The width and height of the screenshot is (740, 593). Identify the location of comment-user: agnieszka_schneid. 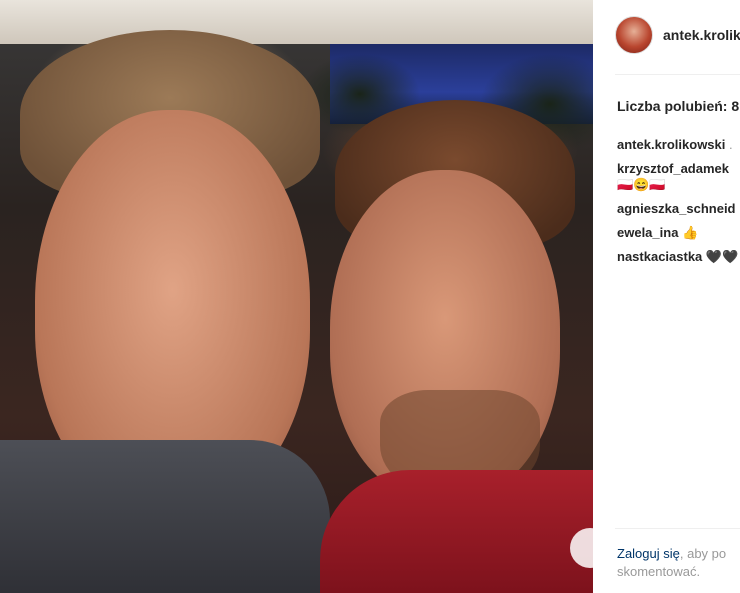
(676, 208).